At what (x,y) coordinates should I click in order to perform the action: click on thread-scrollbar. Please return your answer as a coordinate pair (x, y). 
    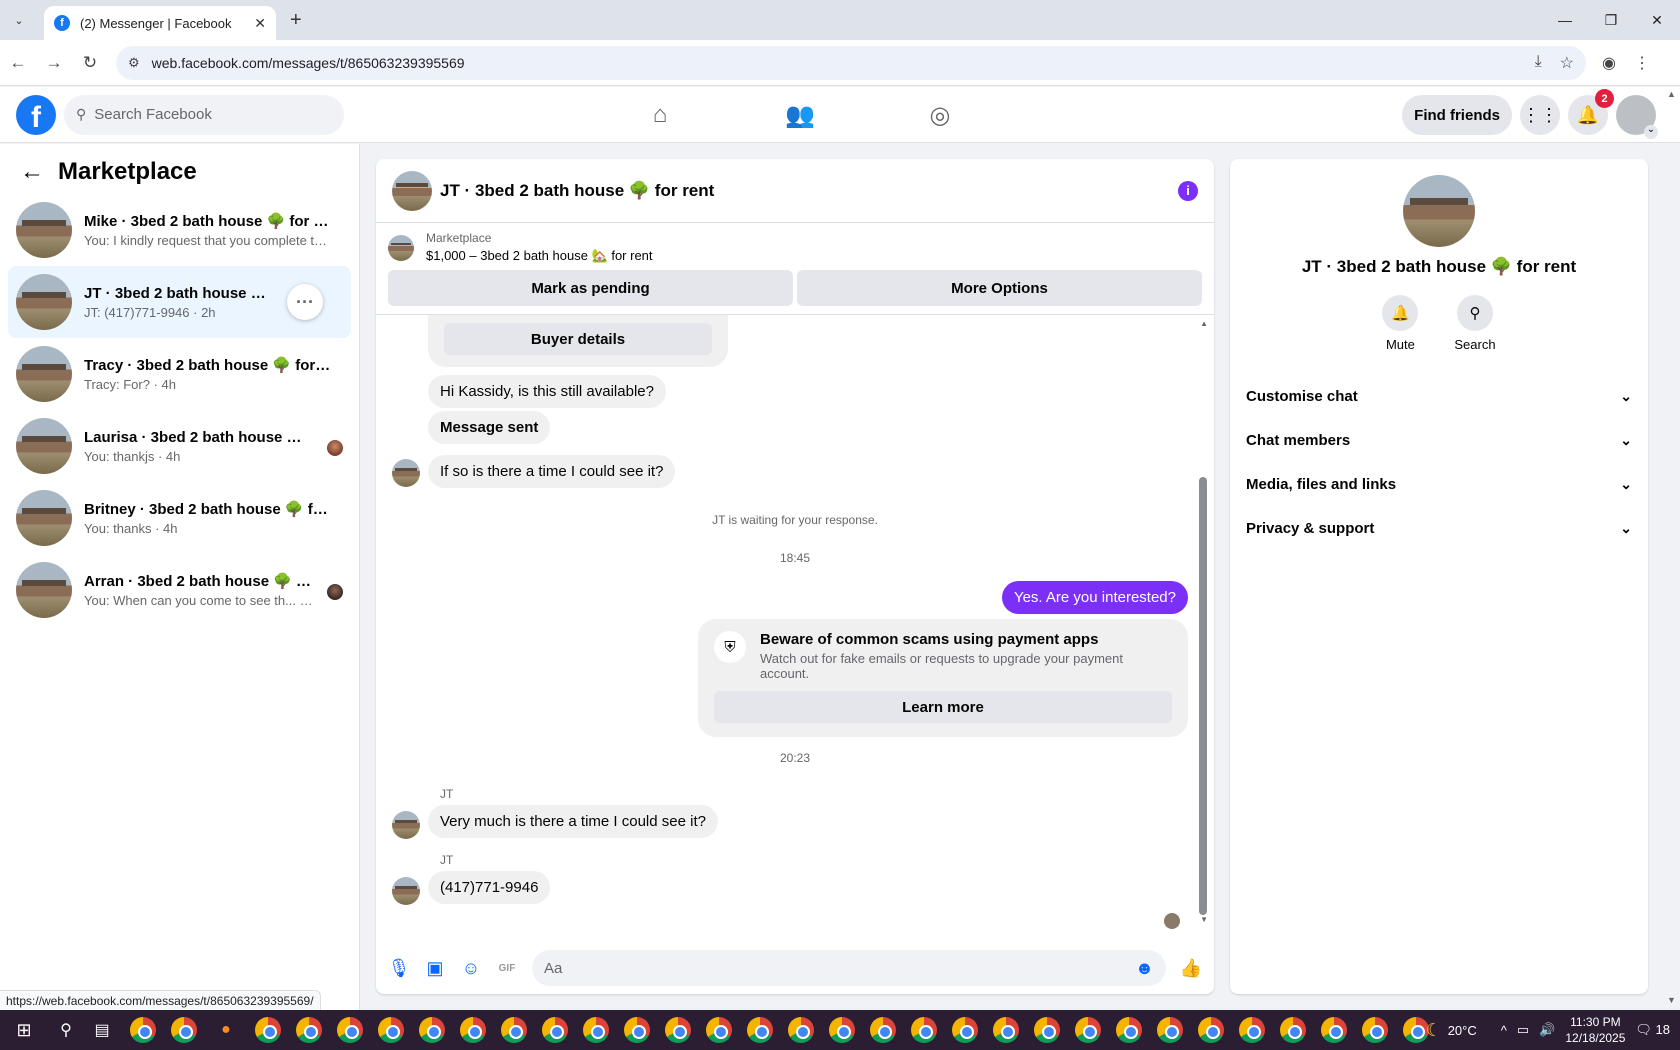
    Looking at the image, I should click on (1203, 696).